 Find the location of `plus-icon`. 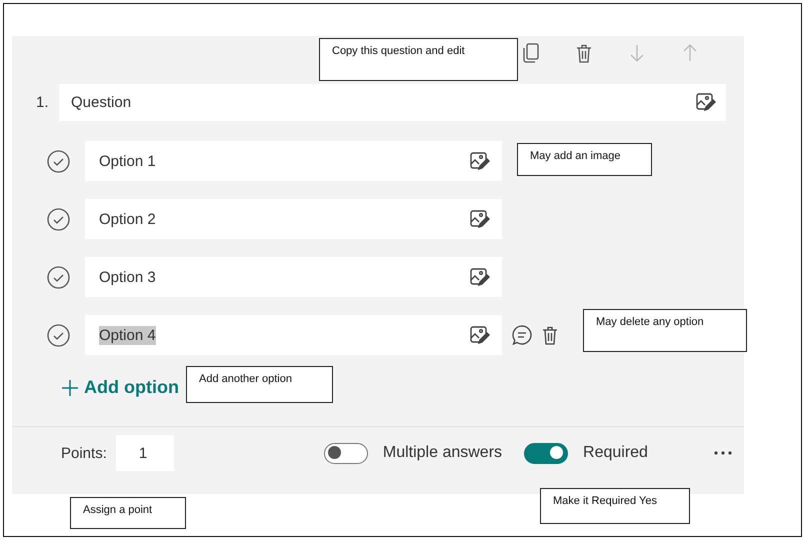

plus-icon is located at coordinates (70, 388).